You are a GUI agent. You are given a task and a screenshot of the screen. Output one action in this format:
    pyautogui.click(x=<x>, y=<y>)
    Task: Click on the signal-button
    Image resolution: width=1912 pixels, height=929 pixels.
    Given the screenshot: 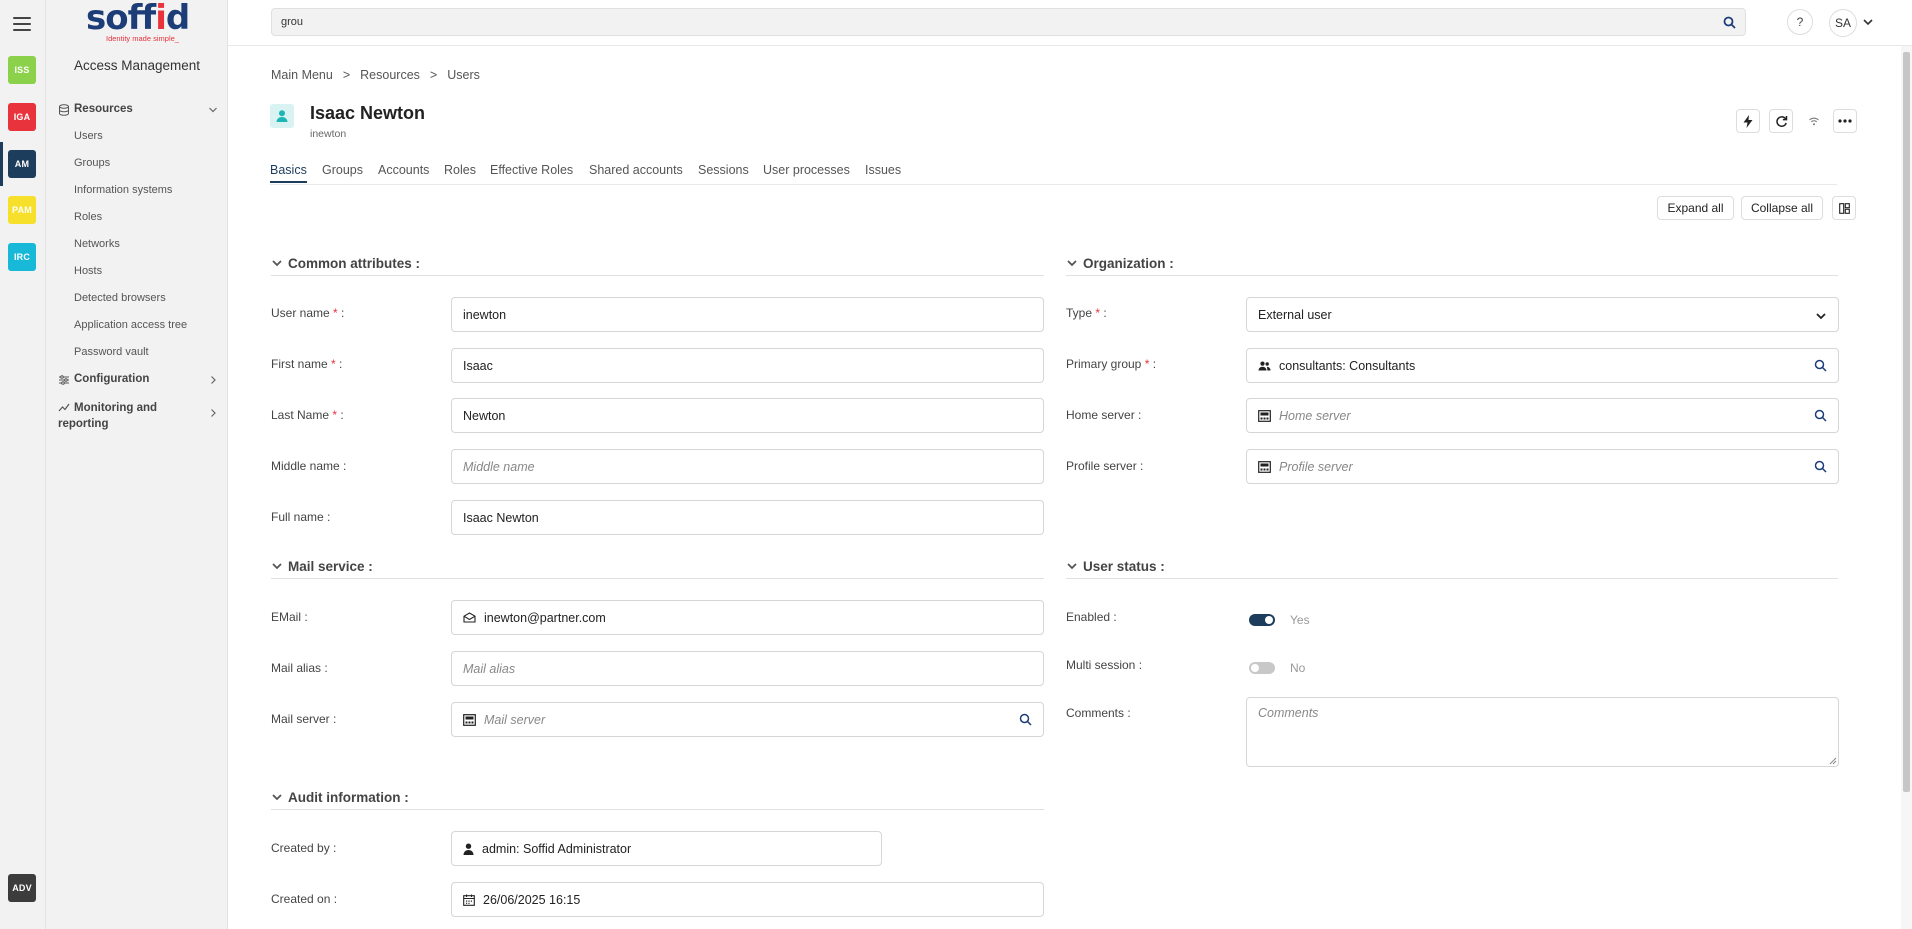 What is the action you would take?
    pyautogui.click(x=1814, y=121)
    